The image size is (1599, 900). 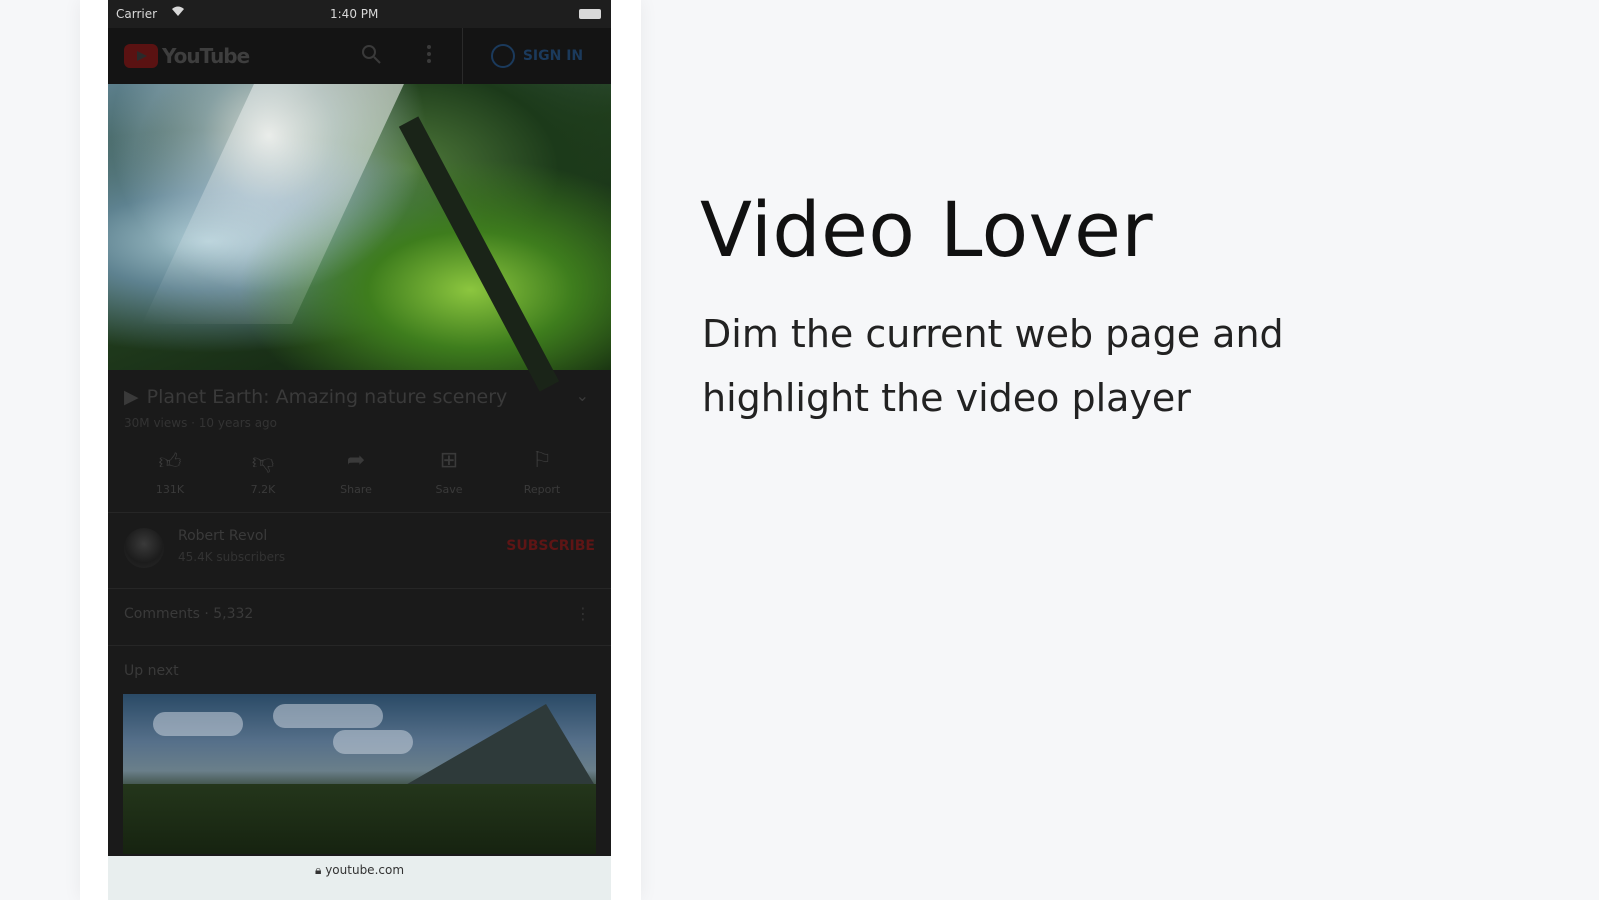 What do you see at coordinates (151, 671) in the screenshot?
I see `up-next-label: Up next` at bounding box center [151, 671].